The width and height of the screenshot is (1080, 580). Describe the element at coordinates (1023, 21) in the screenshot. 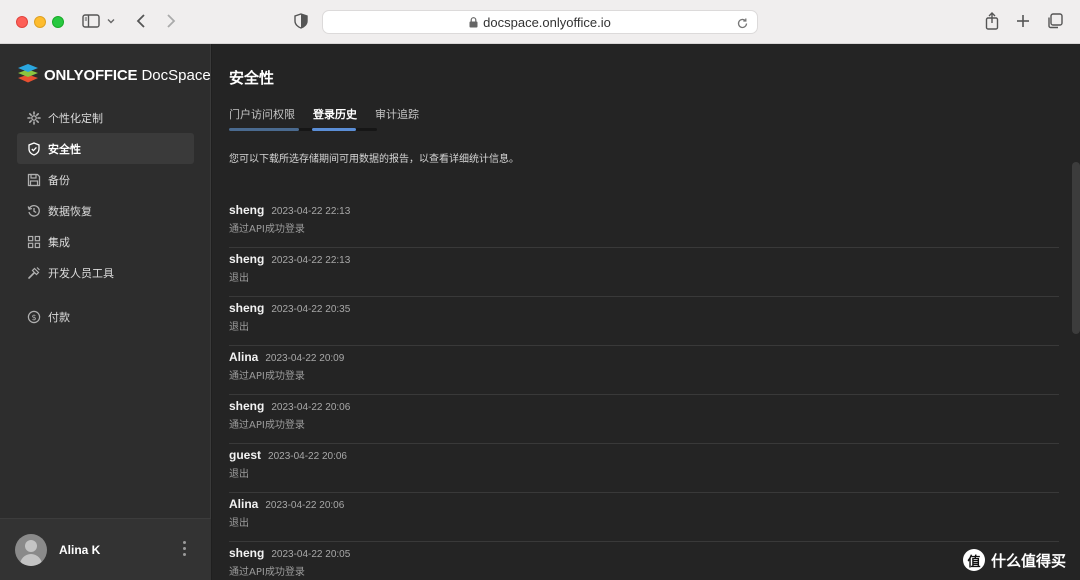

I see `new-tab-icon` at that location.